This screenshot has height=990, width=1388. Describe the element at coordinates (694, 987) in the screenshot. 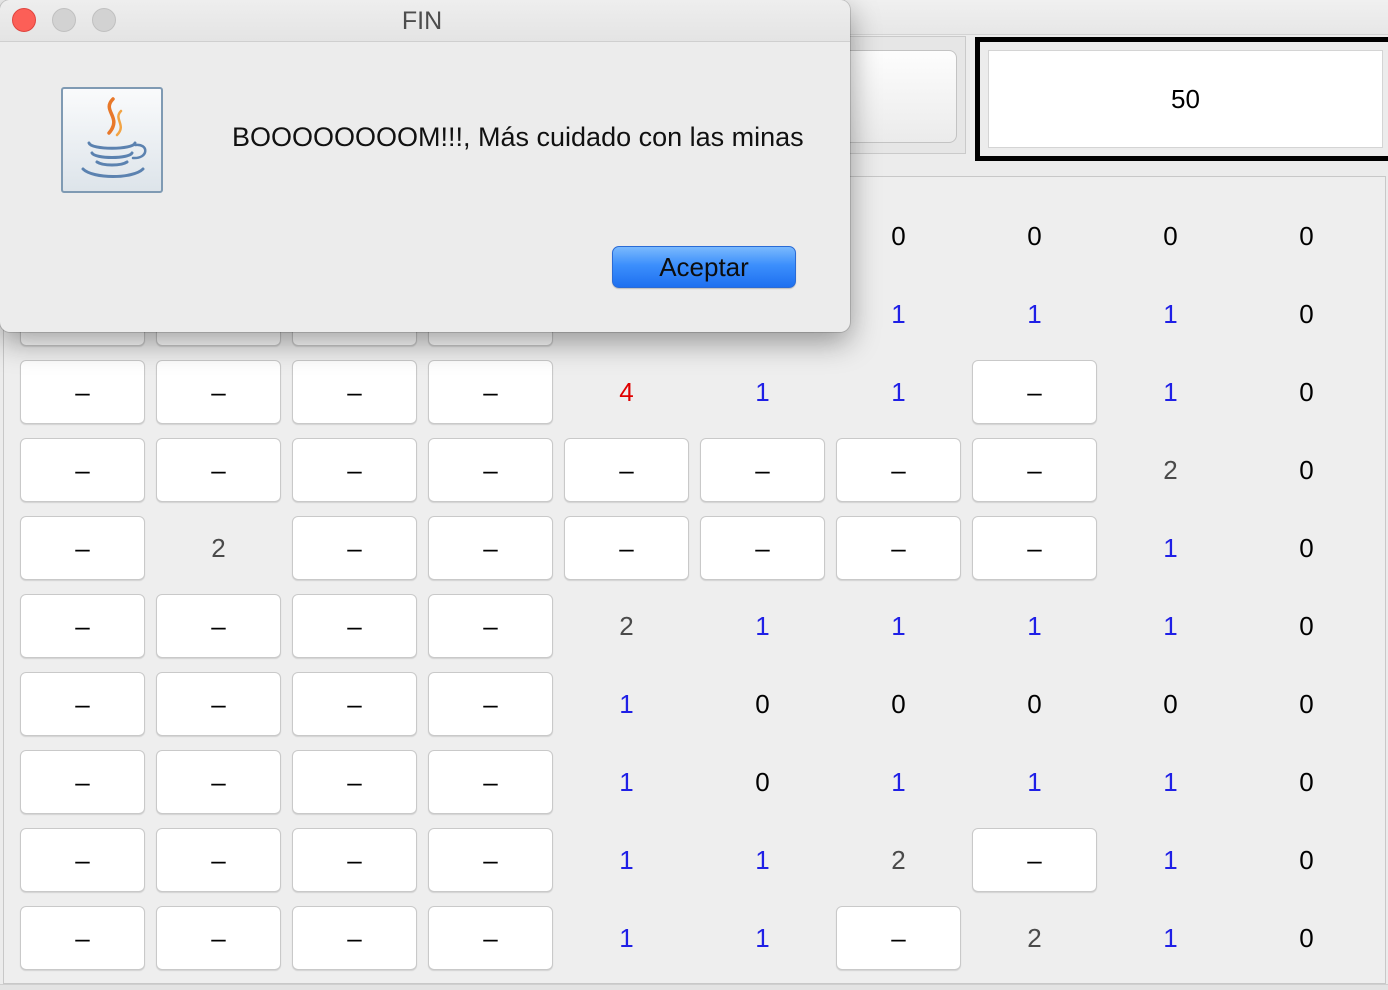

I see `window-bottom-edge` at that location.